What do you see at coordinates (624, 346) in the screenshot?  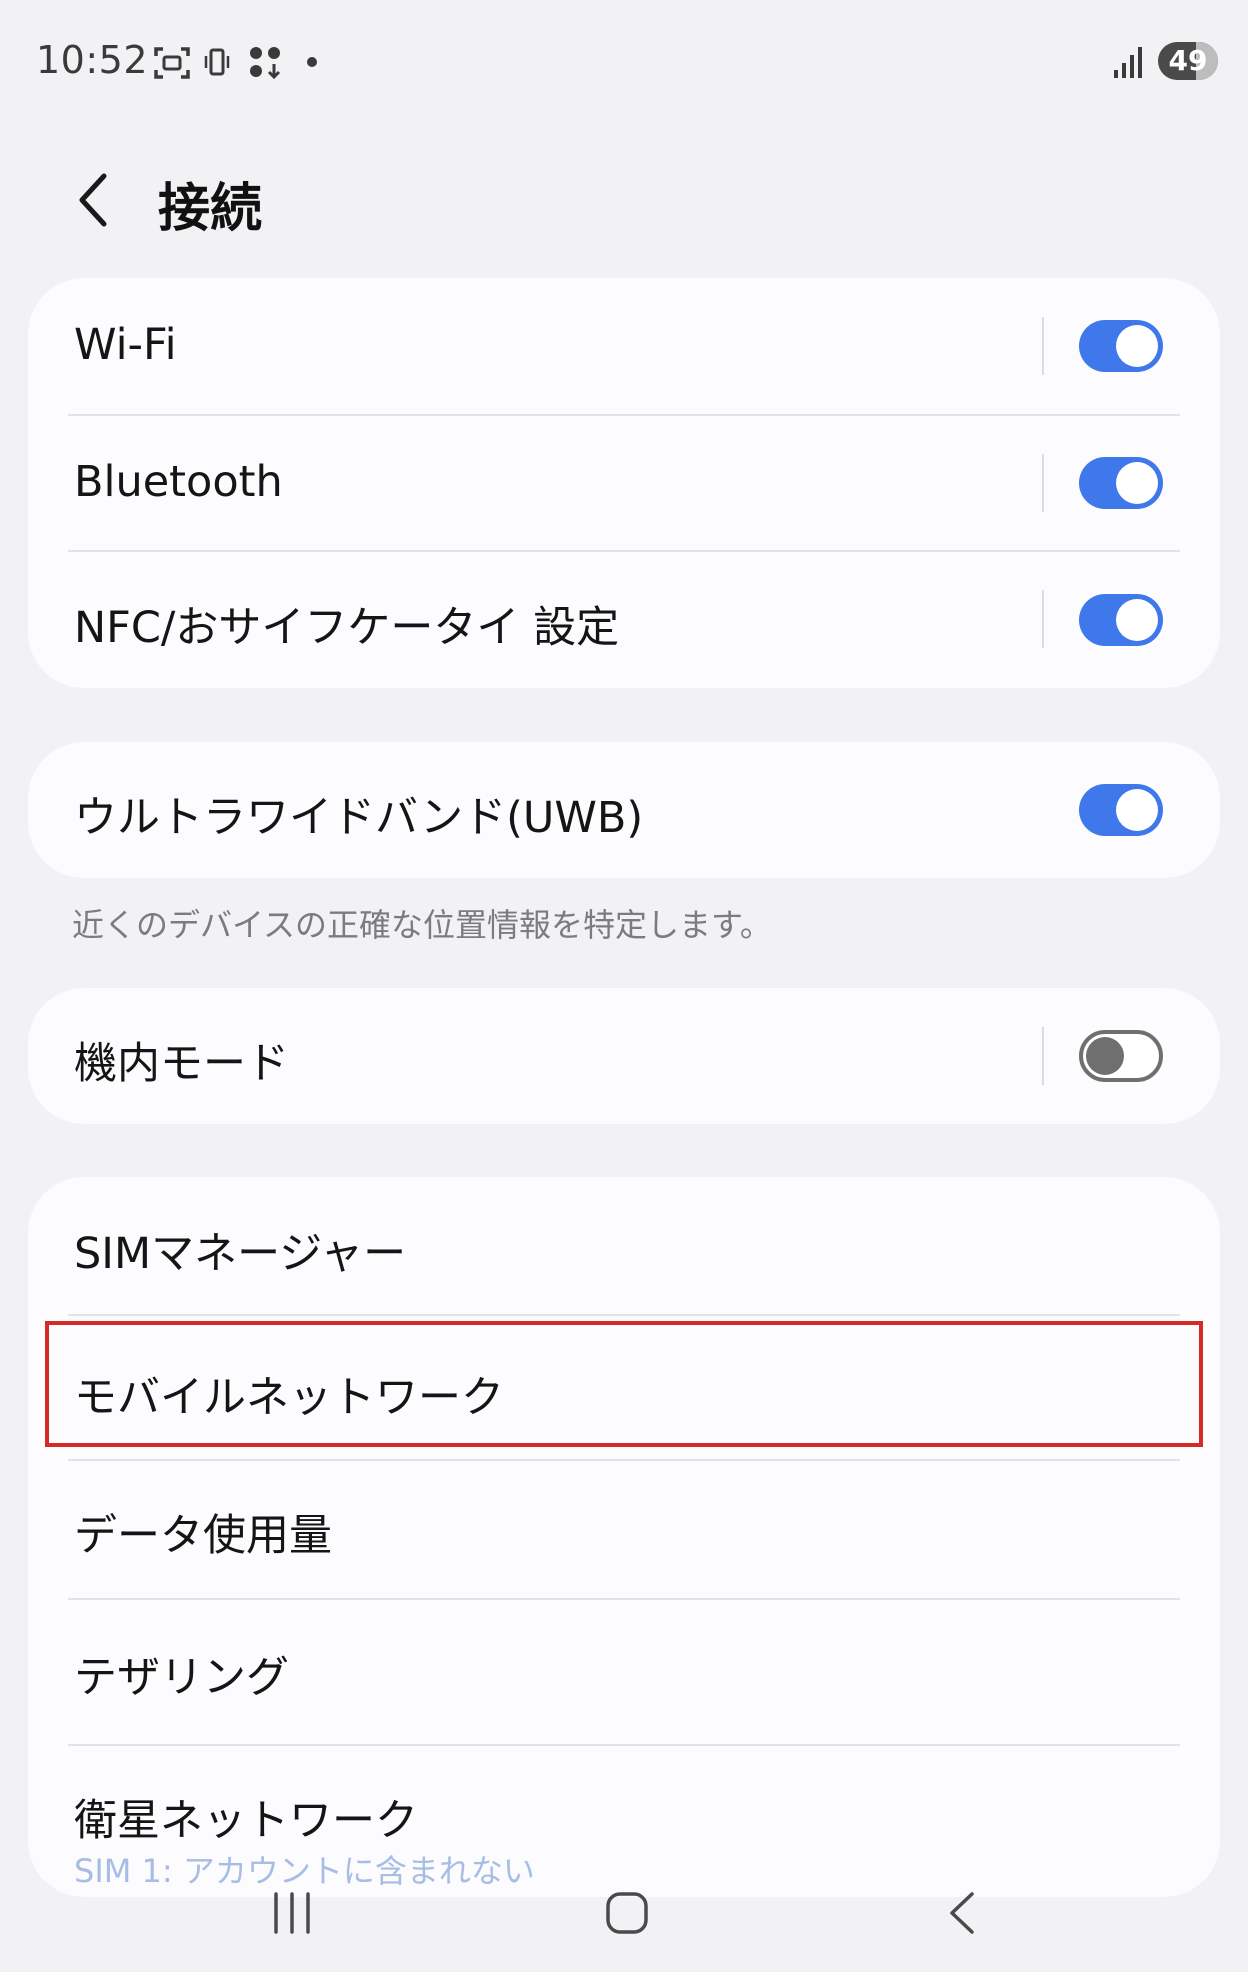 I see `wifi-row: Wi-Fi` at bounding box center [624, 346].